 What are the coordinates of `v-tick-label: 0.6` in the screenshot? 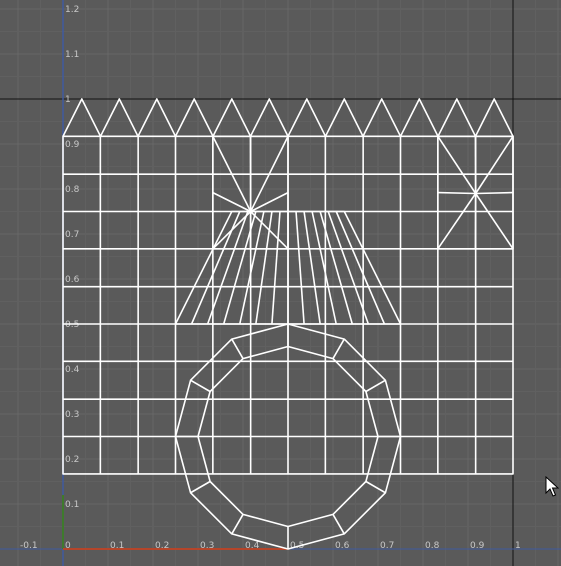 It's located at (72, 280).